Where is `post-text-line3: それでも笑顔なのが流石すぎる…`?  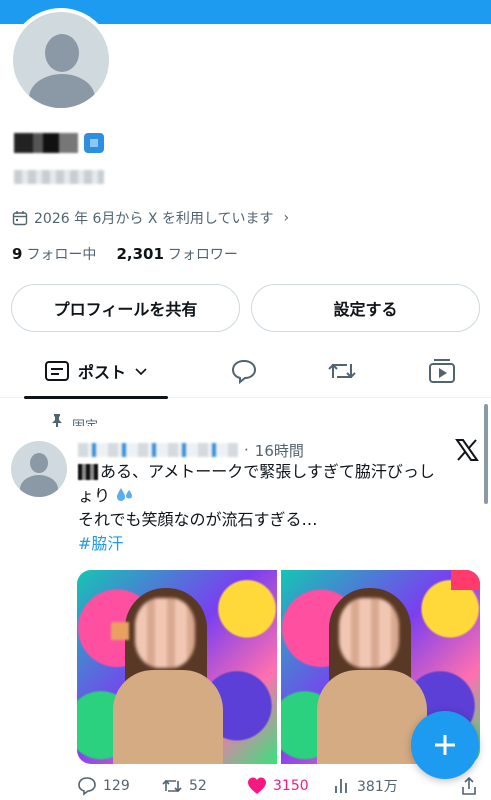 post-text-line3: それでも笑顔なのが流石すぎる… is located at coordinates (198, 519).